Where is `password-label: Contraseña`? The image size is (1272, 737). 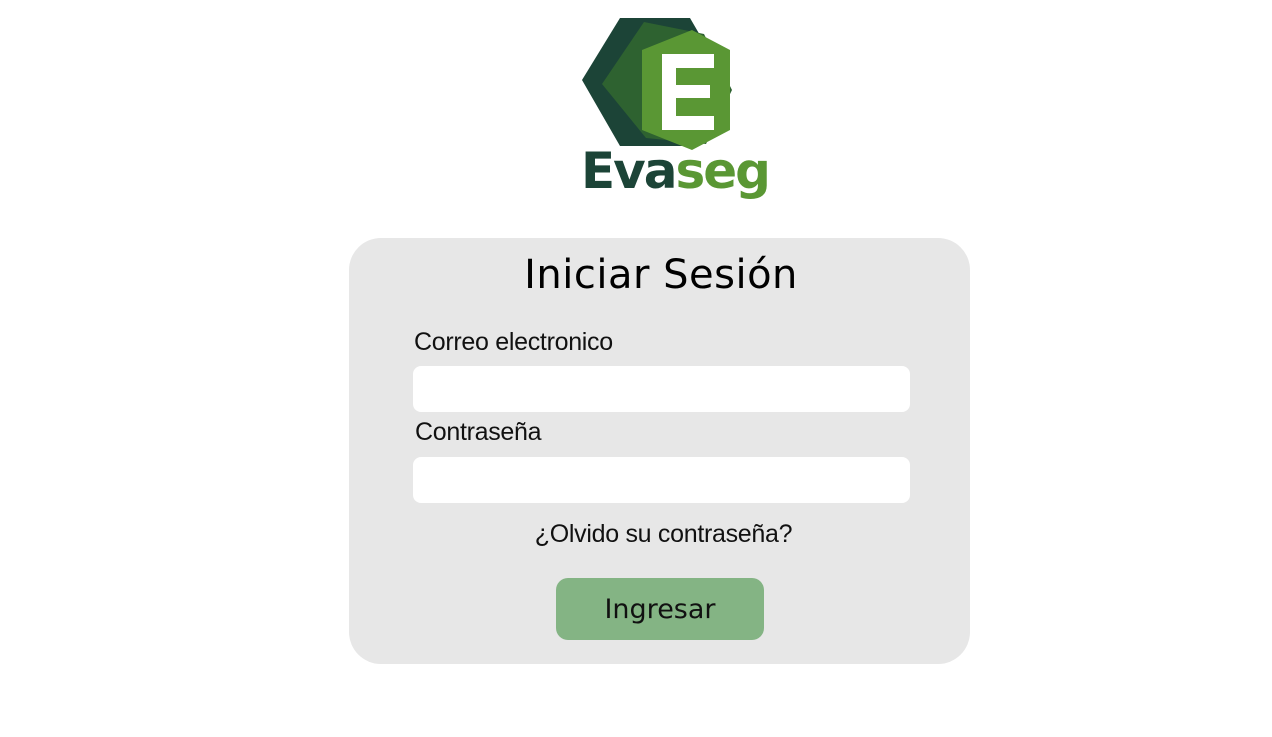 password-label: Contraseña is located at coordinates (478, 432).